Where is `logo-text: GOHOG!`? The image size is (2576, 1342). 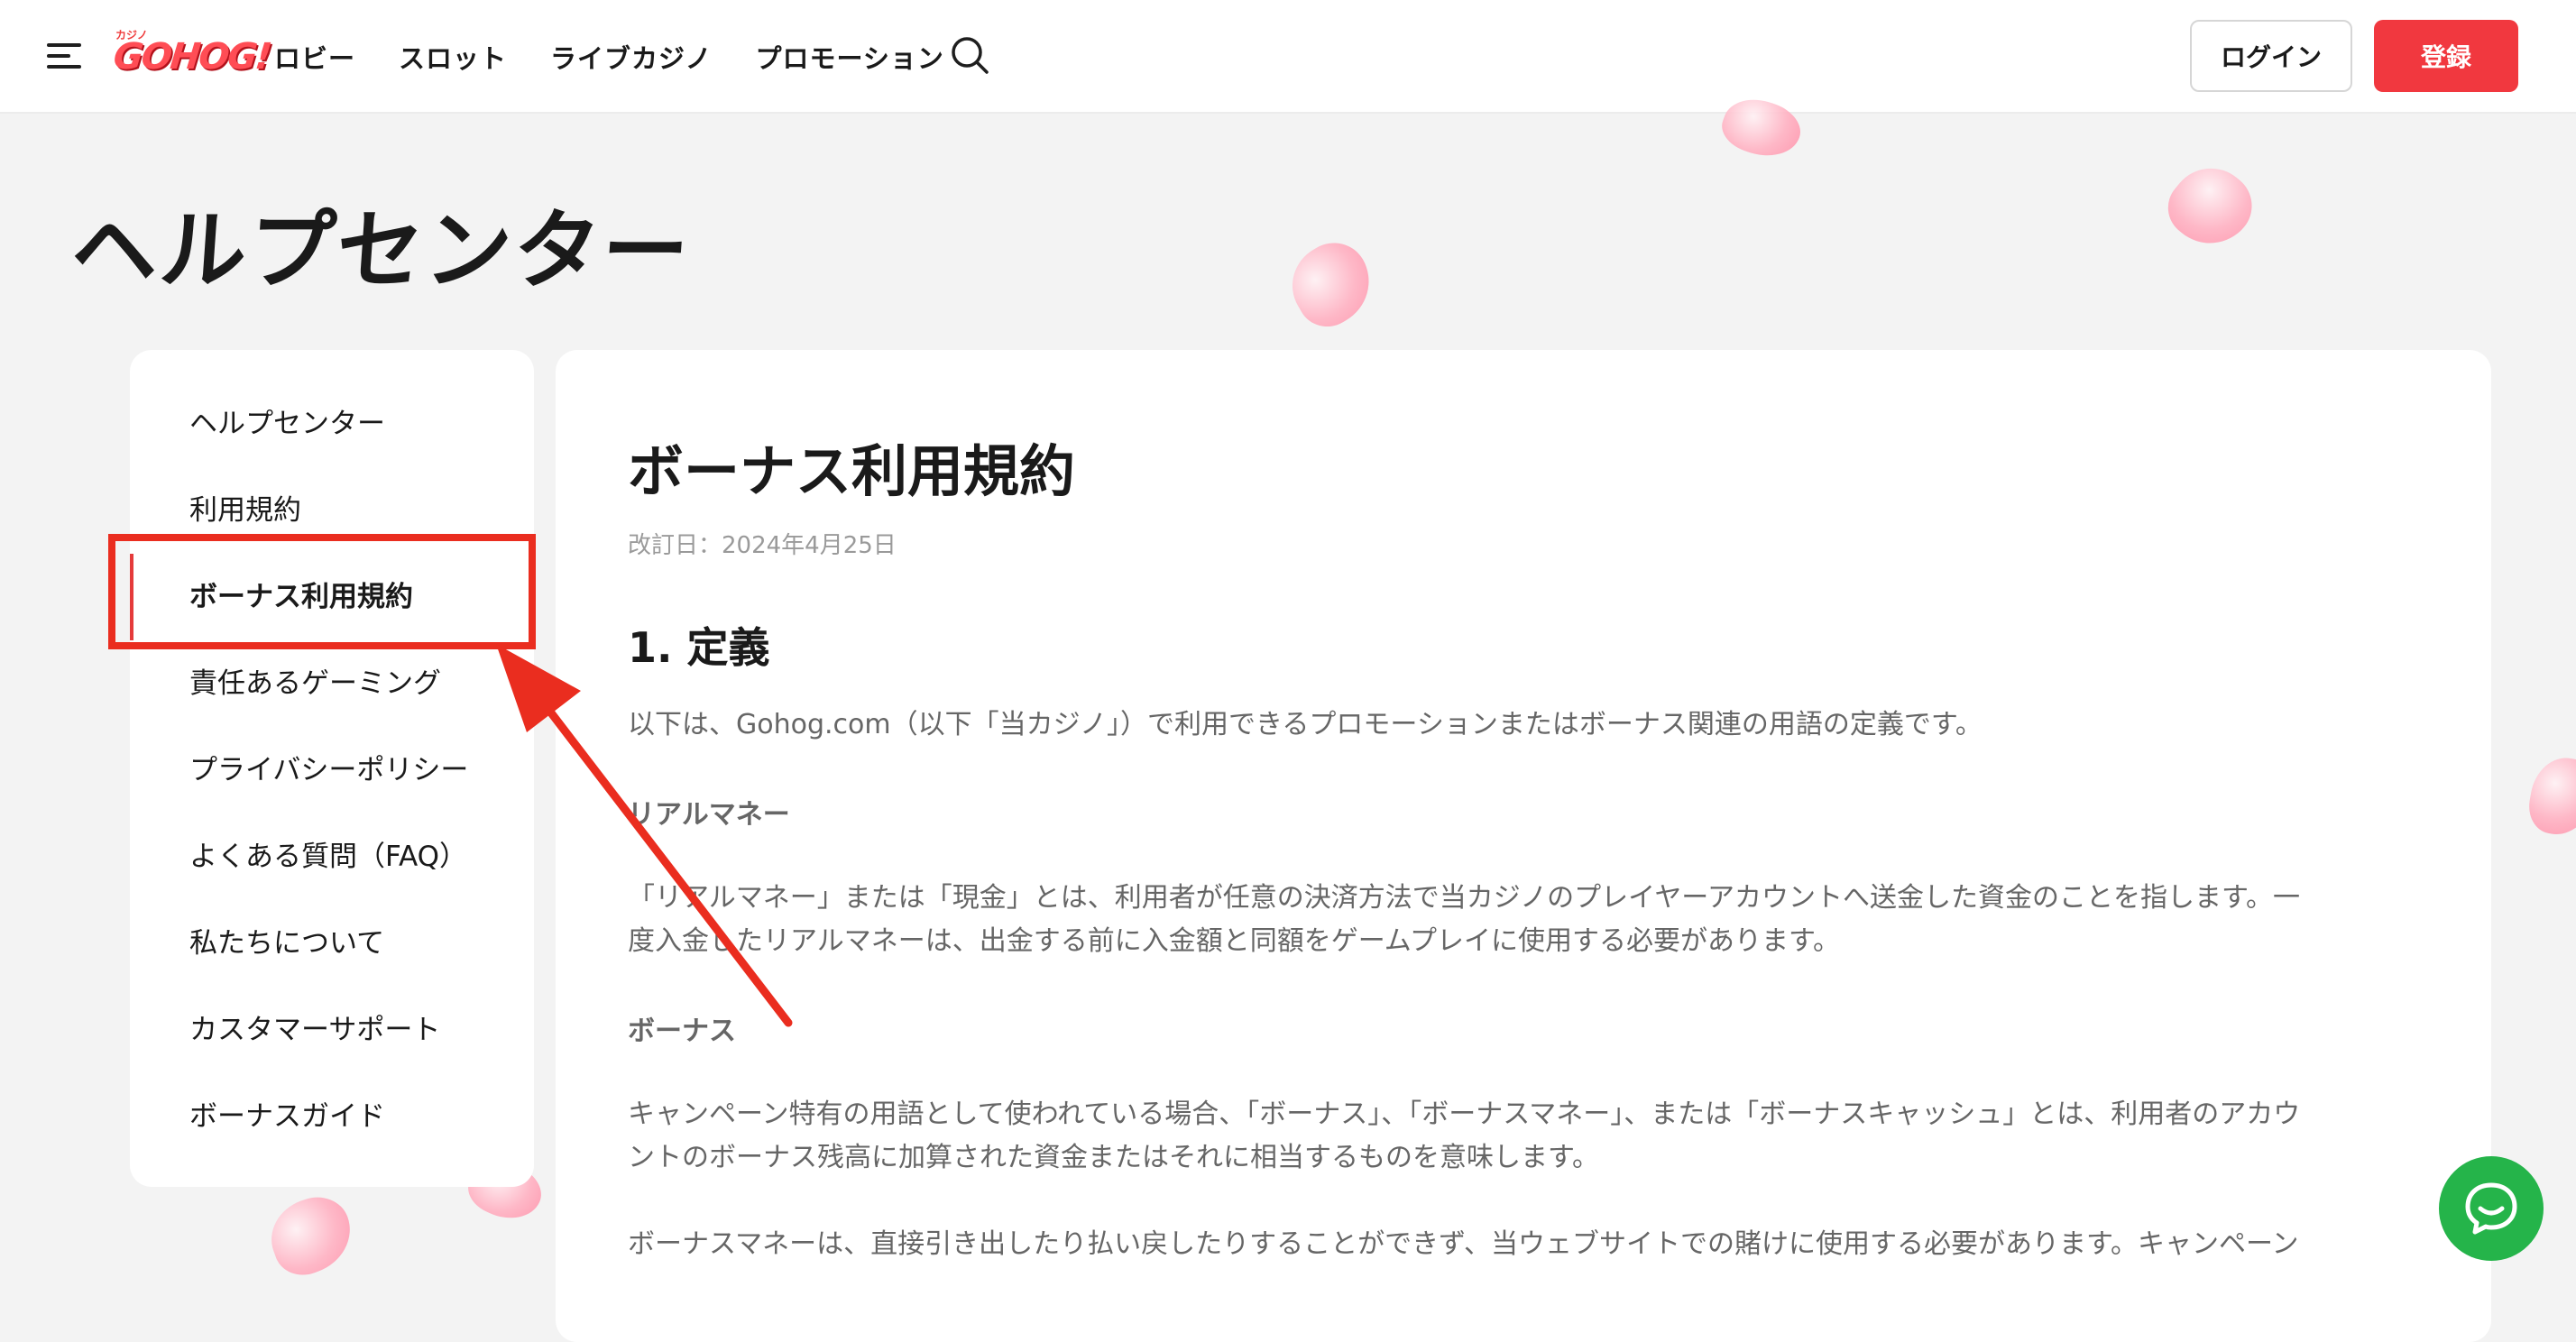 logo-text: GOHOG! is located at coordinates (191, 57).